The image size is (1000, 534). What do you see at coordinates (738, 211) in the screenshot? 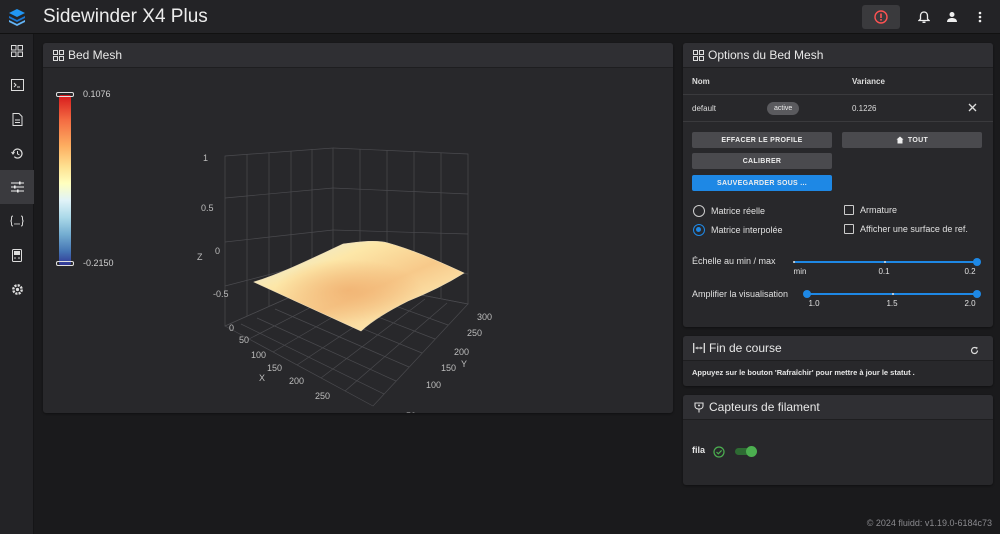
I see `radio-real-label: Matrice réelle` at bounding box center [738, 211].